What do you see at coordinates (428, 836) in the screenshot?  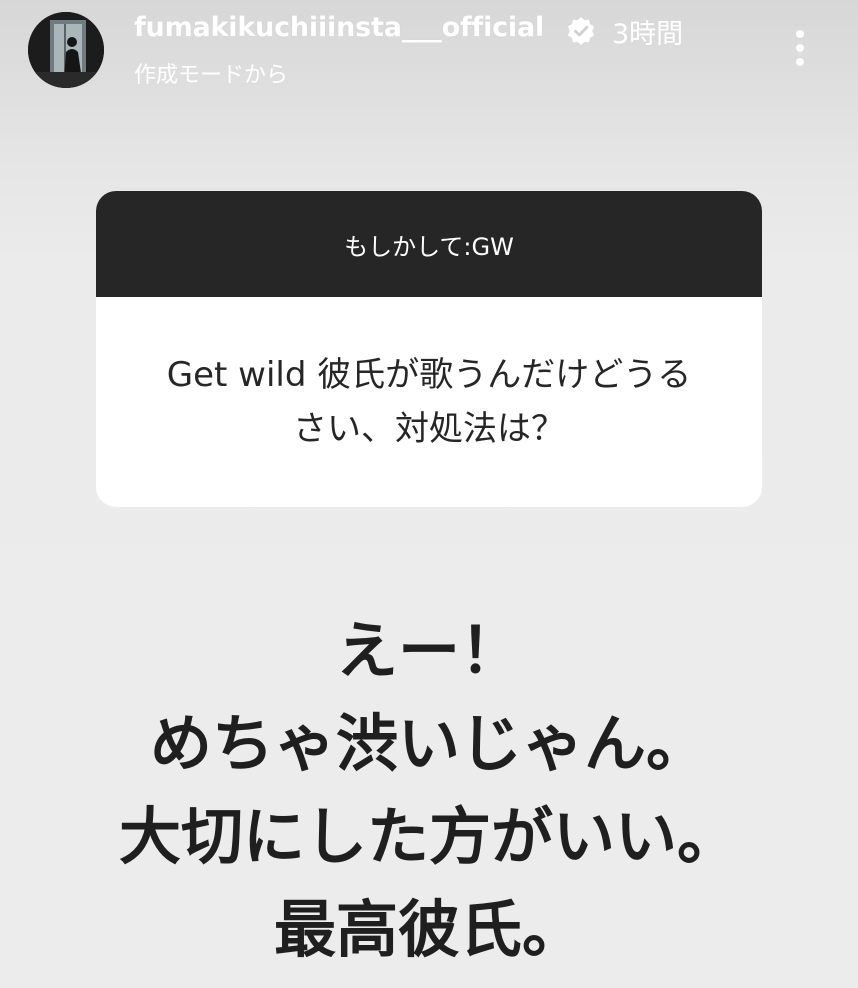 I see `reply-line: 大切にした方がいい。` at bounding box center [428, 836].